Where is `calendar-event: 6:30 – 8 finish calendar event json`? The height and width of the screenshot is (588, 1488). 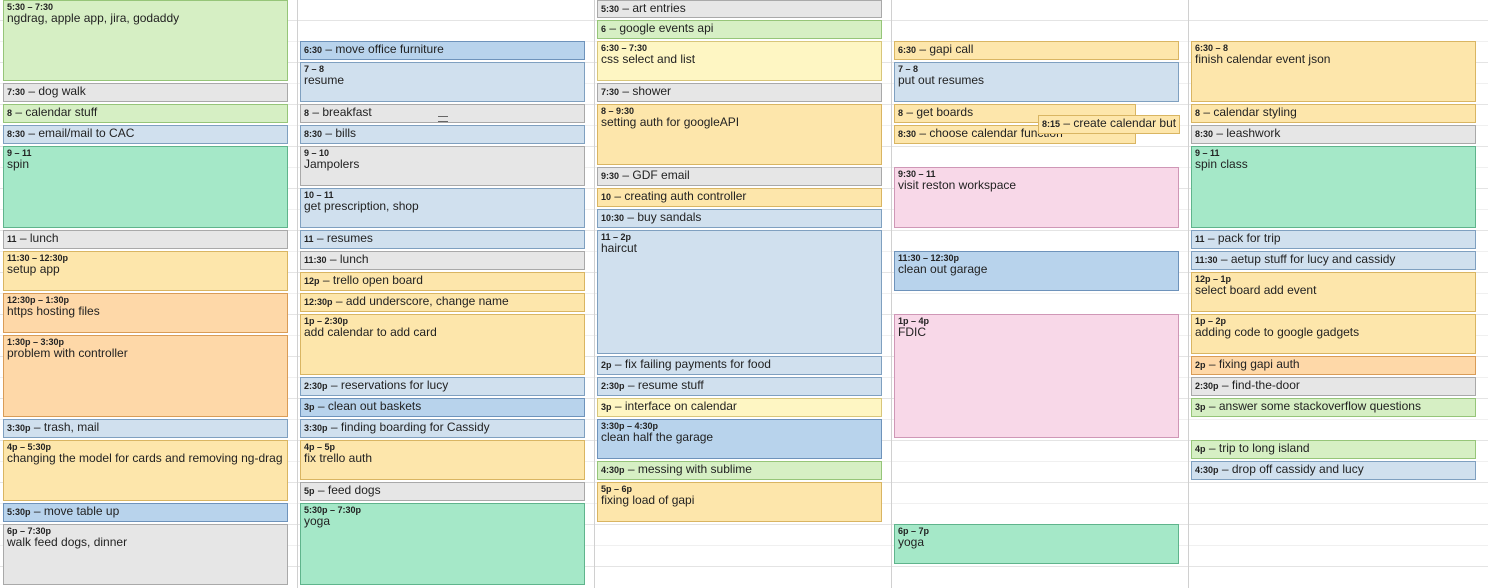
calendar-event: 6:30 – 8 finish calendar event json is located at coordinates (1333, 71).